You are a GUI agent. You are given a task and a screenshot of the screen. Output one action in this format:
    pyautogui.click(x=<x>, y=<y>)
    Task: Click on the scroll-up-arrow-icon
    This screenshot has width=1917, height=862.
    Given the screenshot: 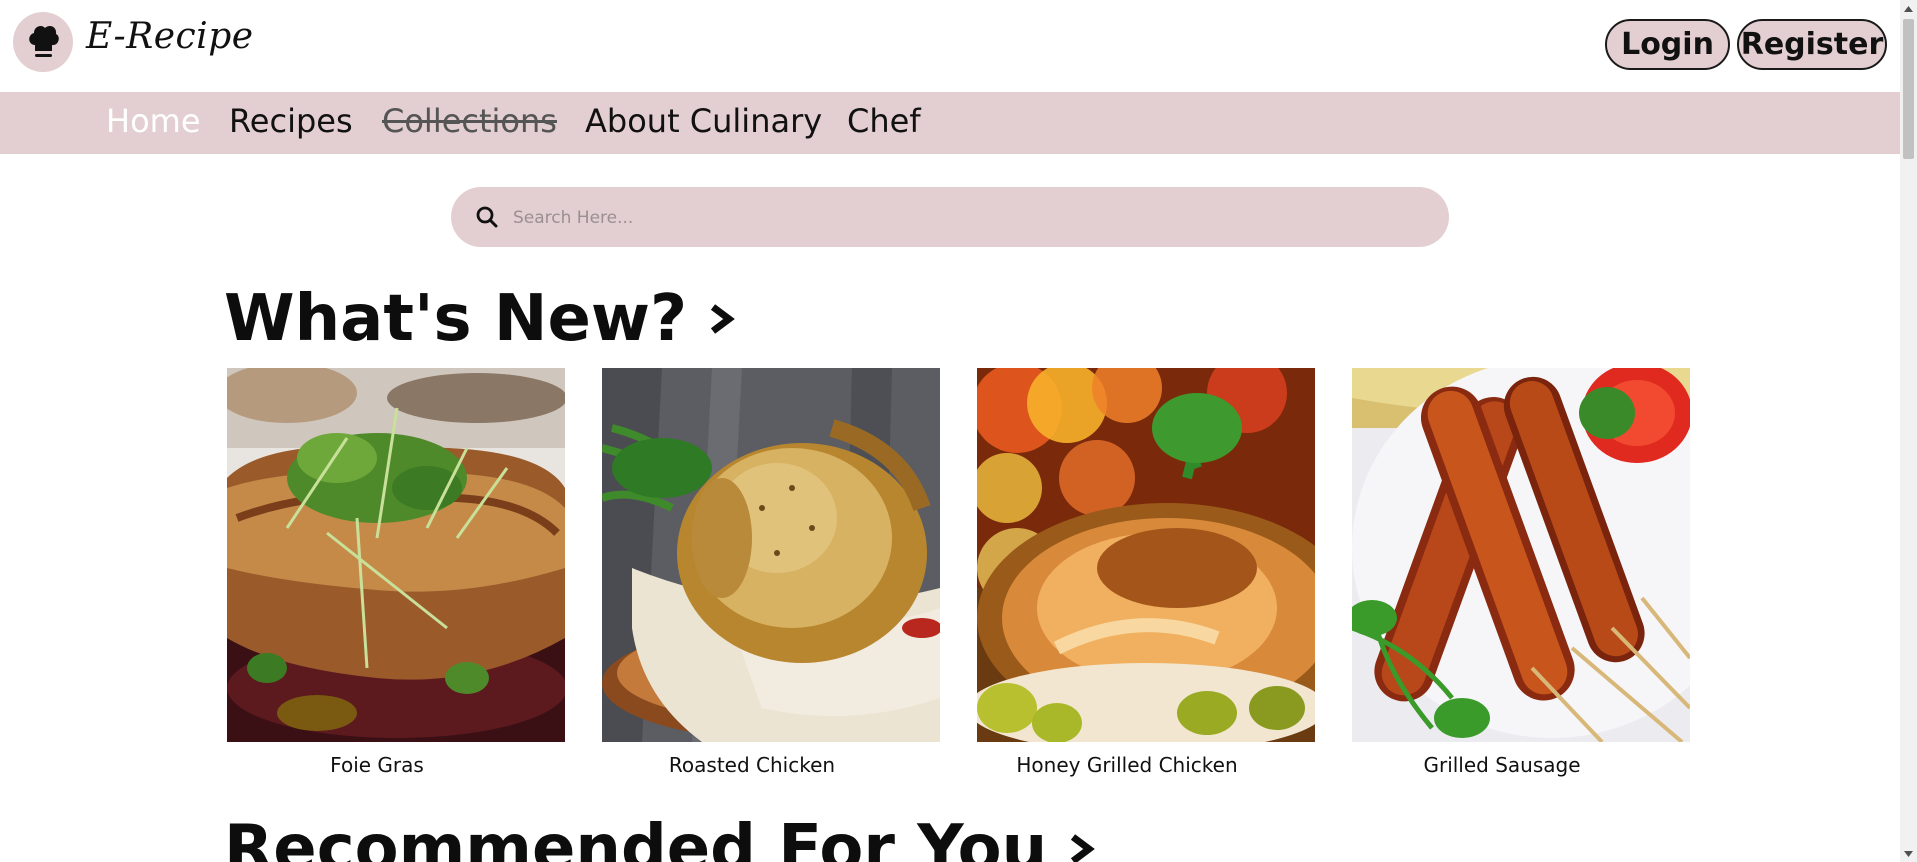 What is the action you would take?
    pyautogui.click(x=1908, y=8)
    